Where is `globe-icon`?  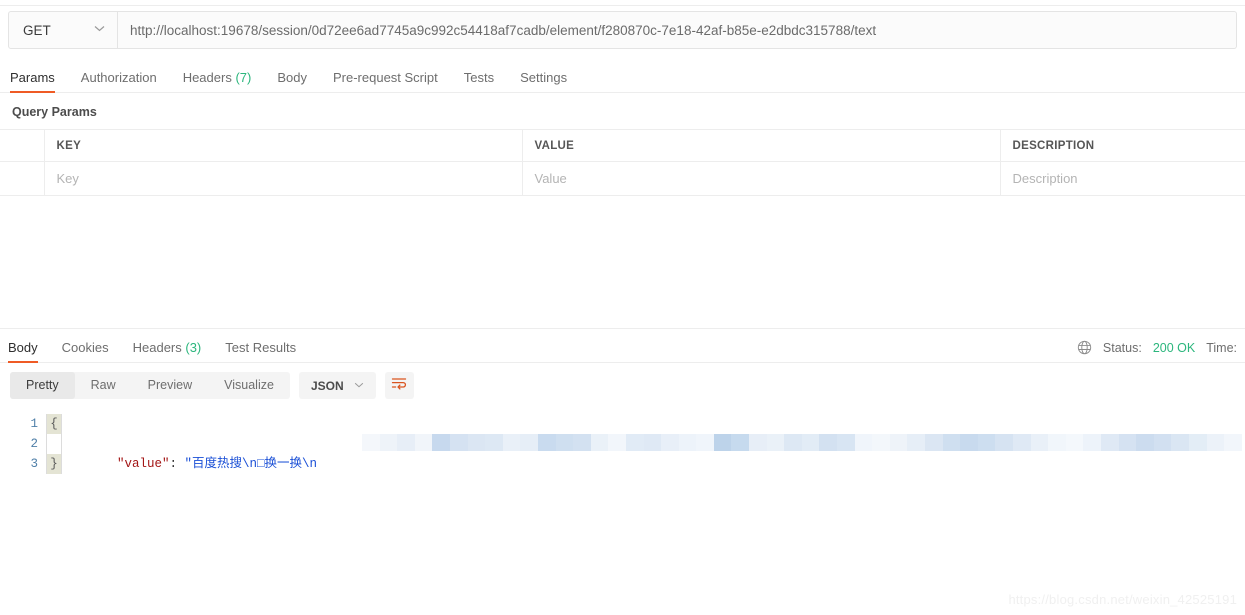
globe-icon is located at coordinates (1084, 347).